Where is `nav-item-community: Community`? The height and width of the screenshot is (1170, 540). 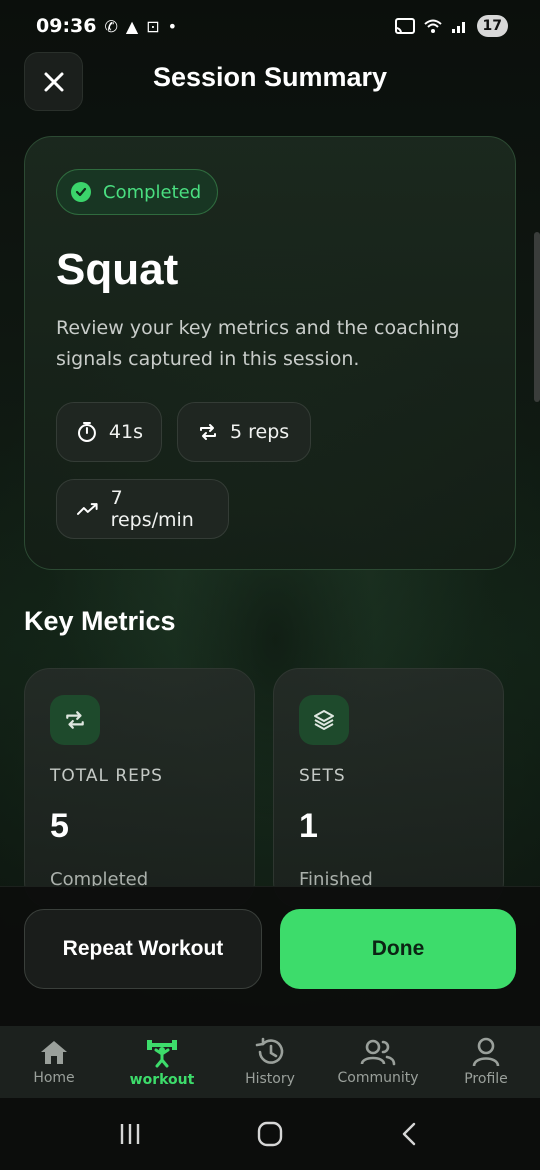
nav-item-community: Community is located at coordinates (378, 1062).